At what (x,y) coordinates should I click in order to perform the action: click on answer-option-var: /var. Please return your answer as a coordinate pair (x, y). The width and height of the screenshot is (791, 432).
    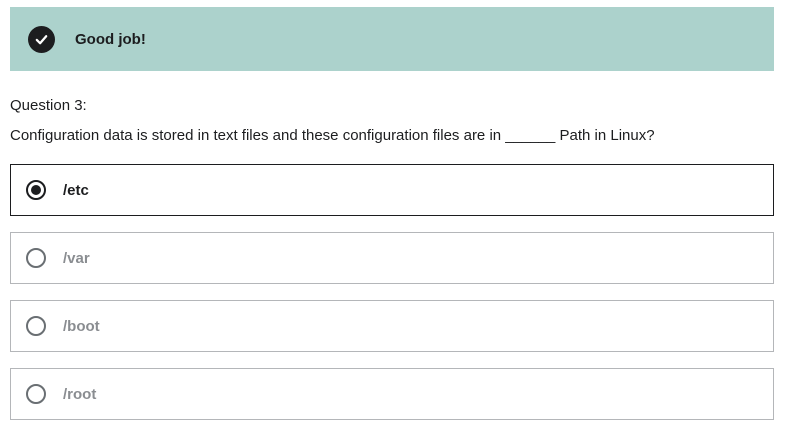
    Looking at the image, I should click on (392, 258).